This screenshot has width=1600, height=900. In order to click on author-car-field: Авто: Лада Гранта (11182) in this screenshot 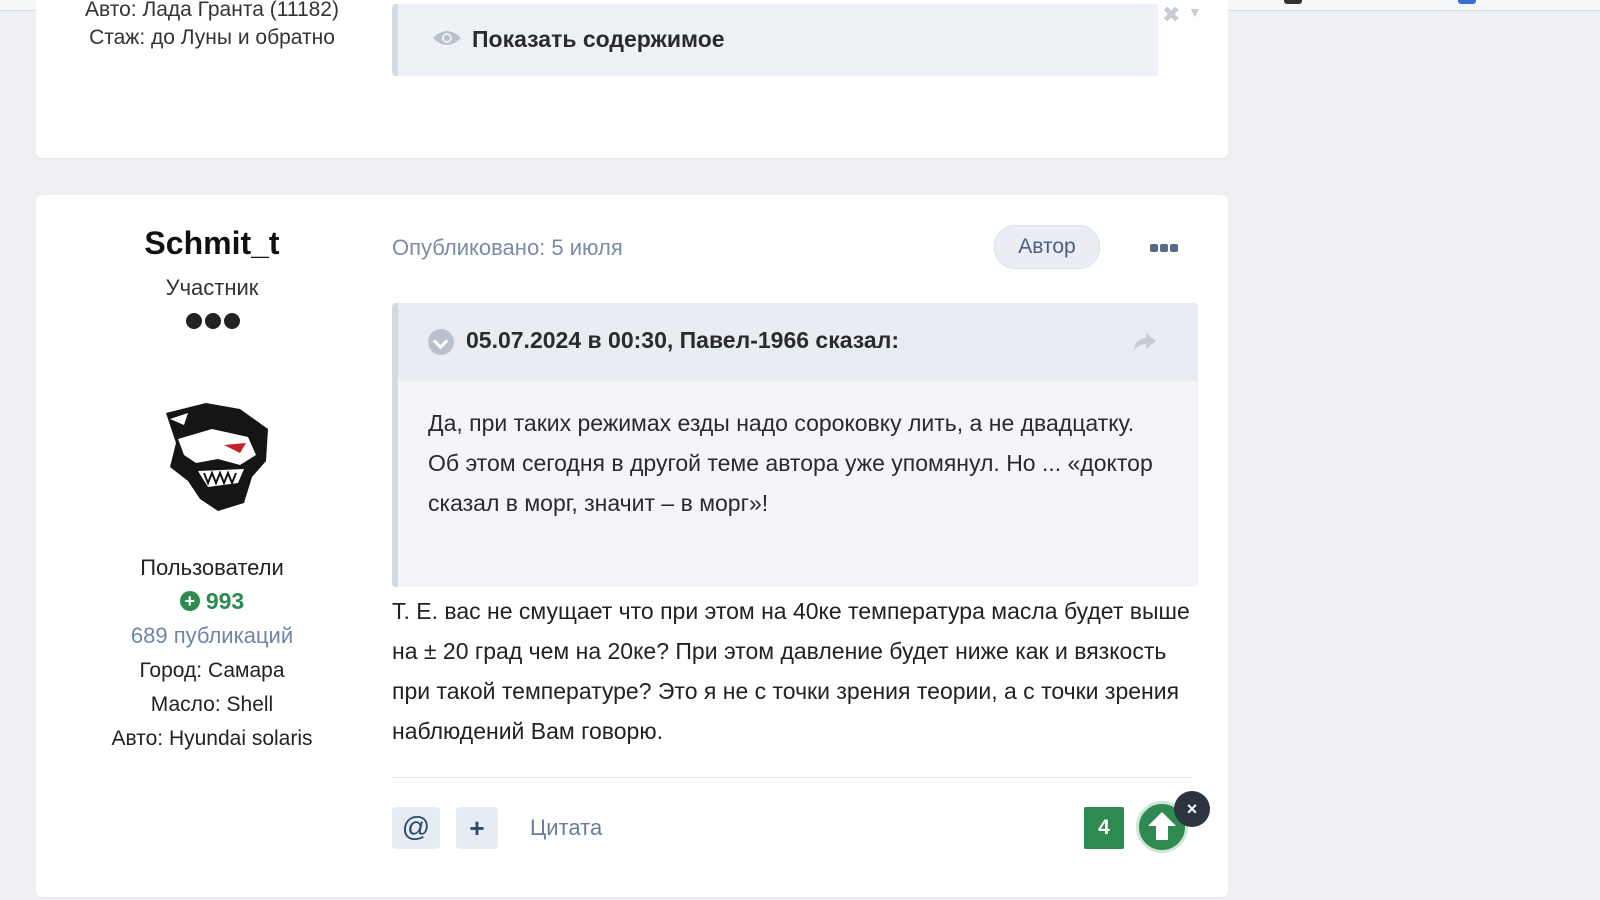, I will do `click(212, 10)`.